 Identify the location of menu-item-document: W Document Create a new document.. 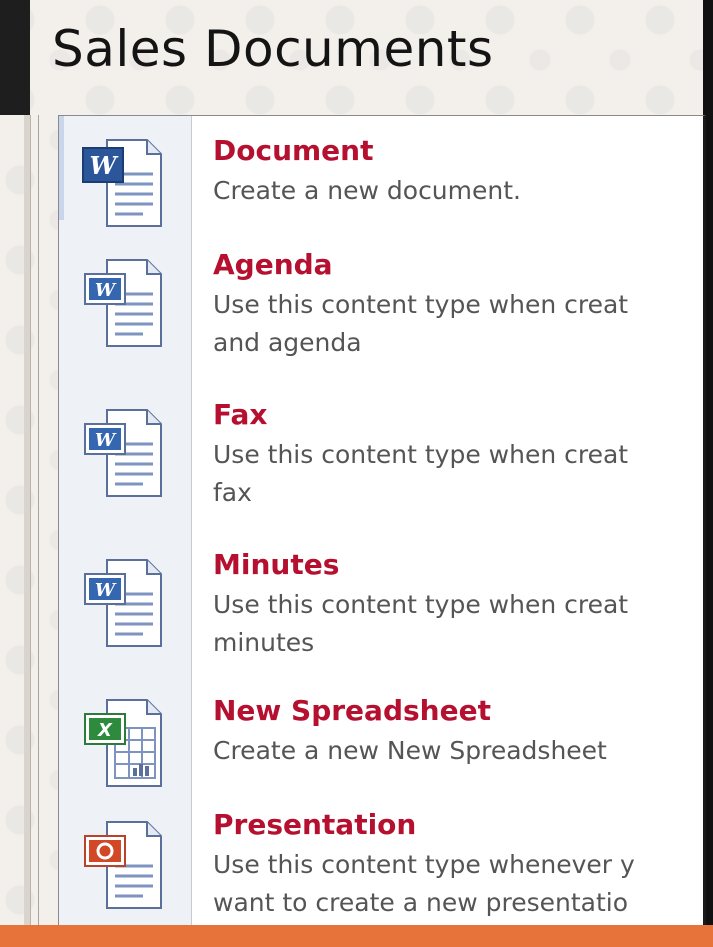
(381, 184).